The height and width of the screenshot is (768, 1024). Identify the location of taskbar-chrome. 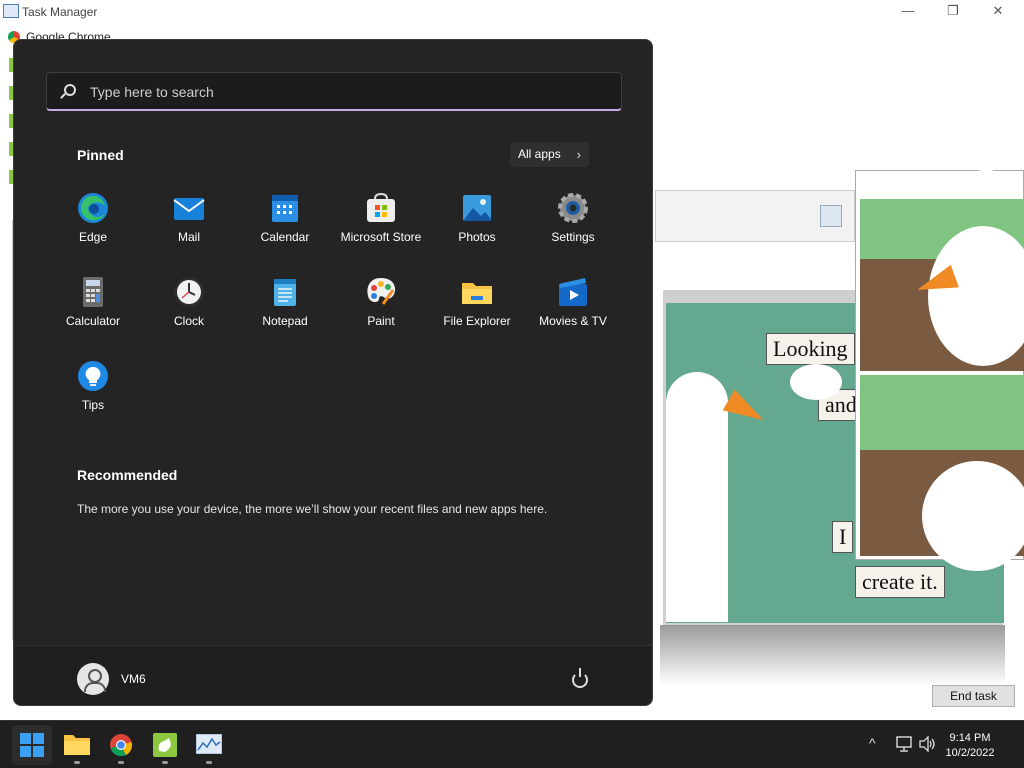
(121, 745).